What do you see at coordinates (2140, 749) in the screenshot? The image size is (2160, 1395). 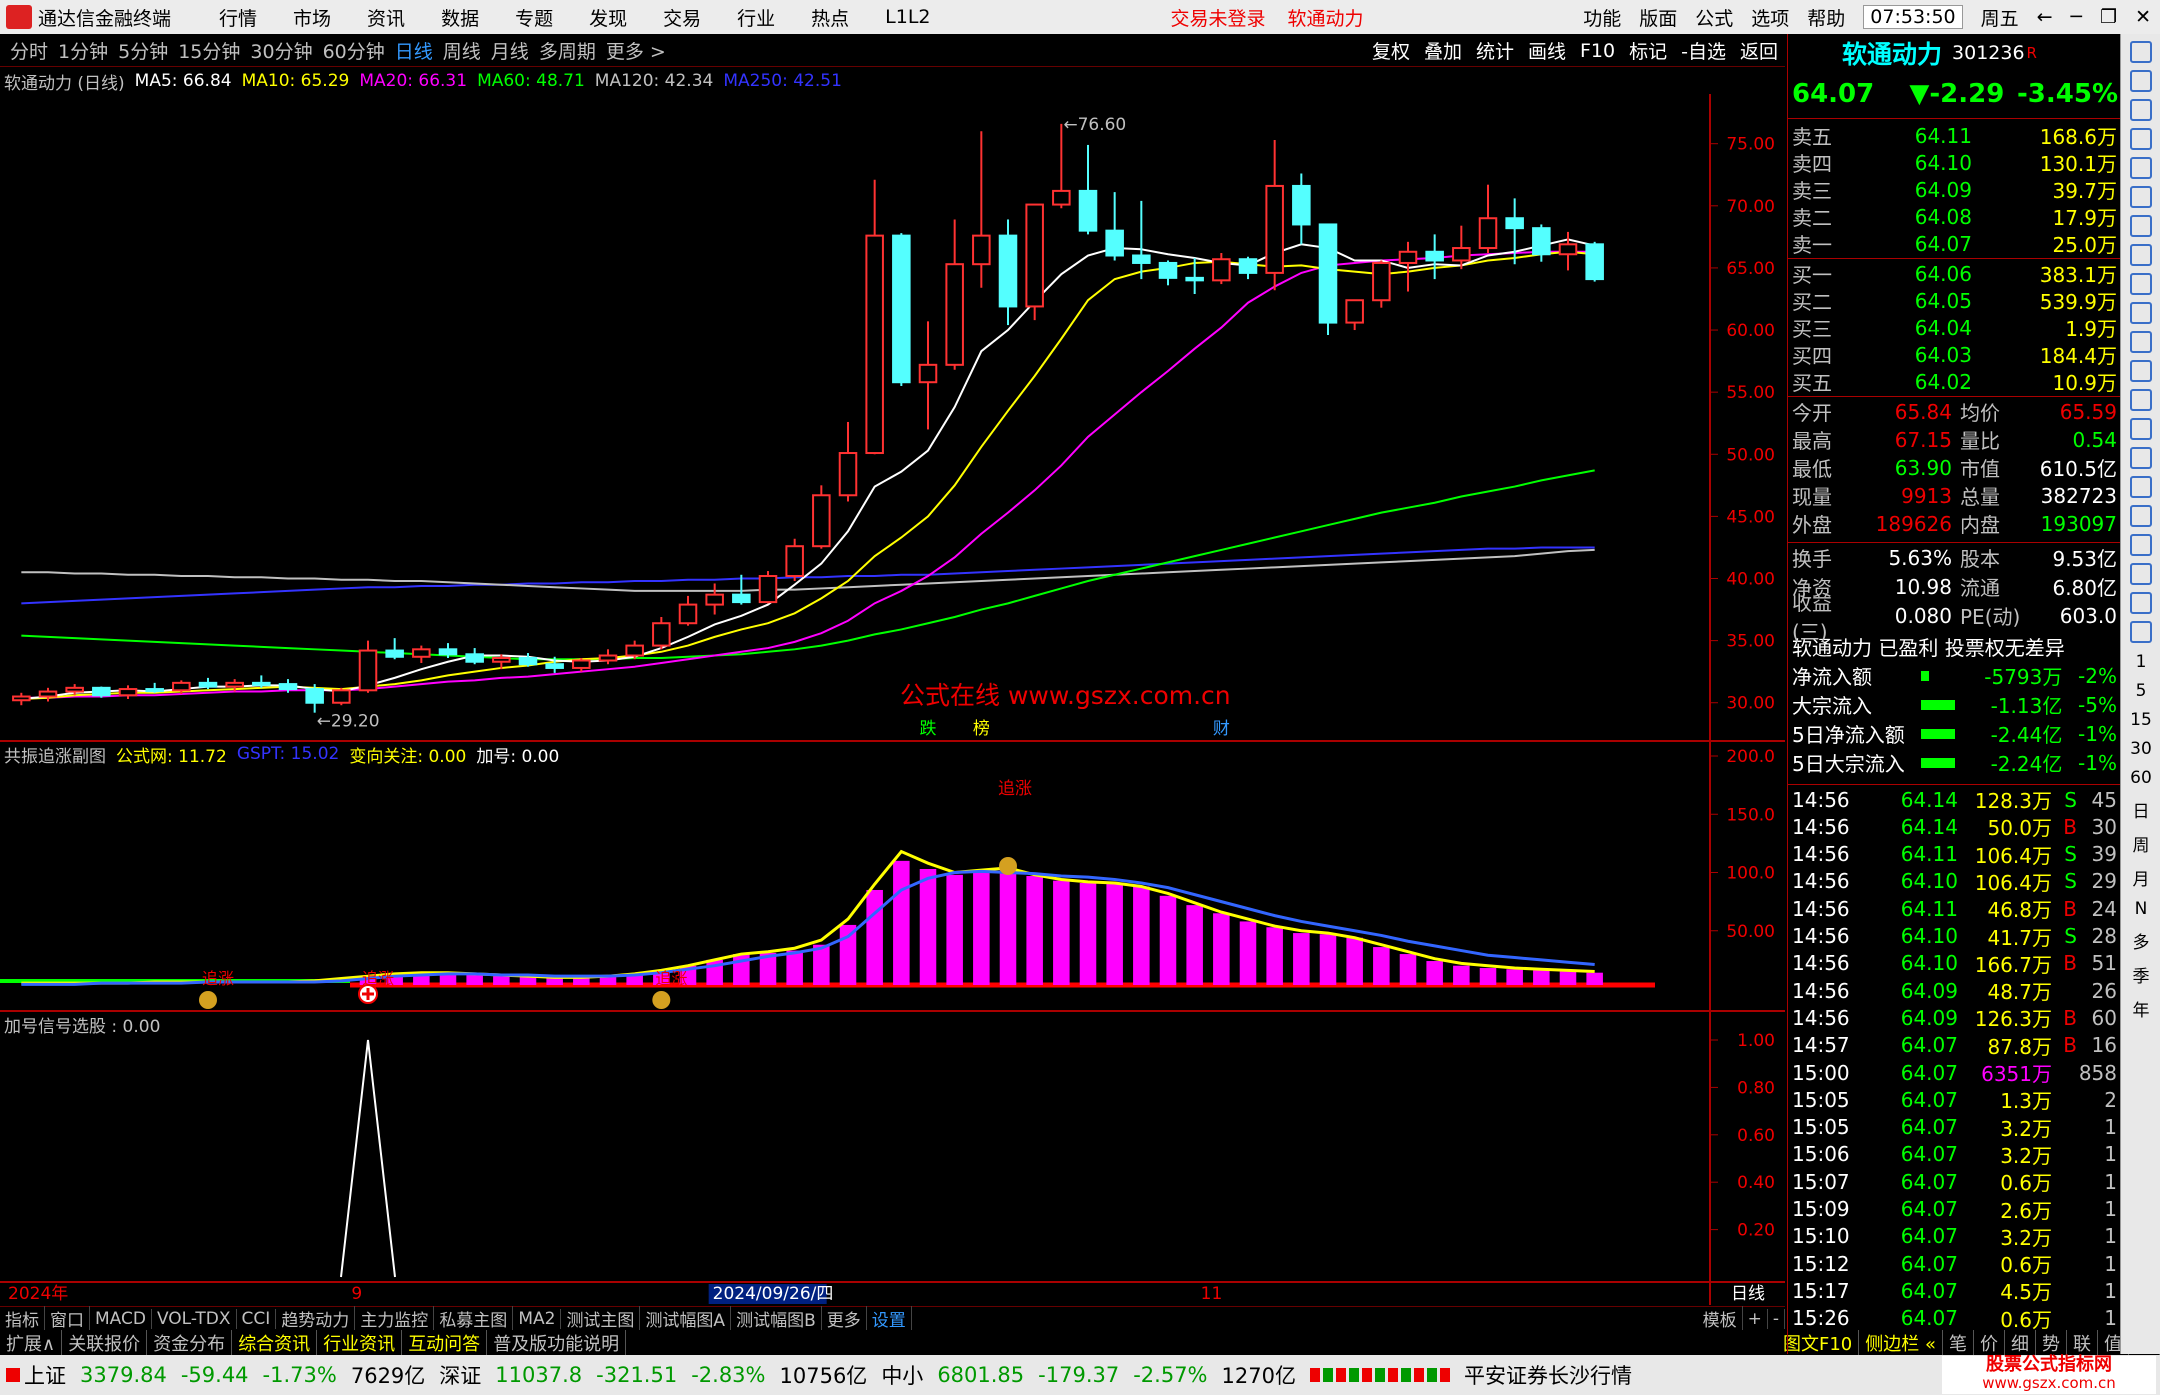 I see `sidebar-period: 30` at bounding box center [2140, 749].